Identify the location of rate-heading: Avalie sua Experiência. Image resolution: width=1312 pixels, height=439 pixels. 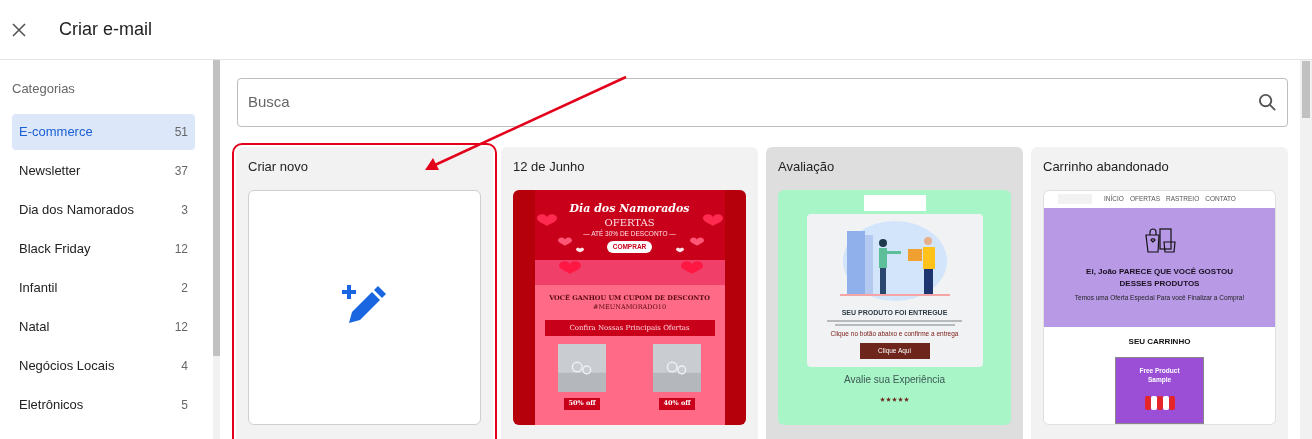
(894, 379).